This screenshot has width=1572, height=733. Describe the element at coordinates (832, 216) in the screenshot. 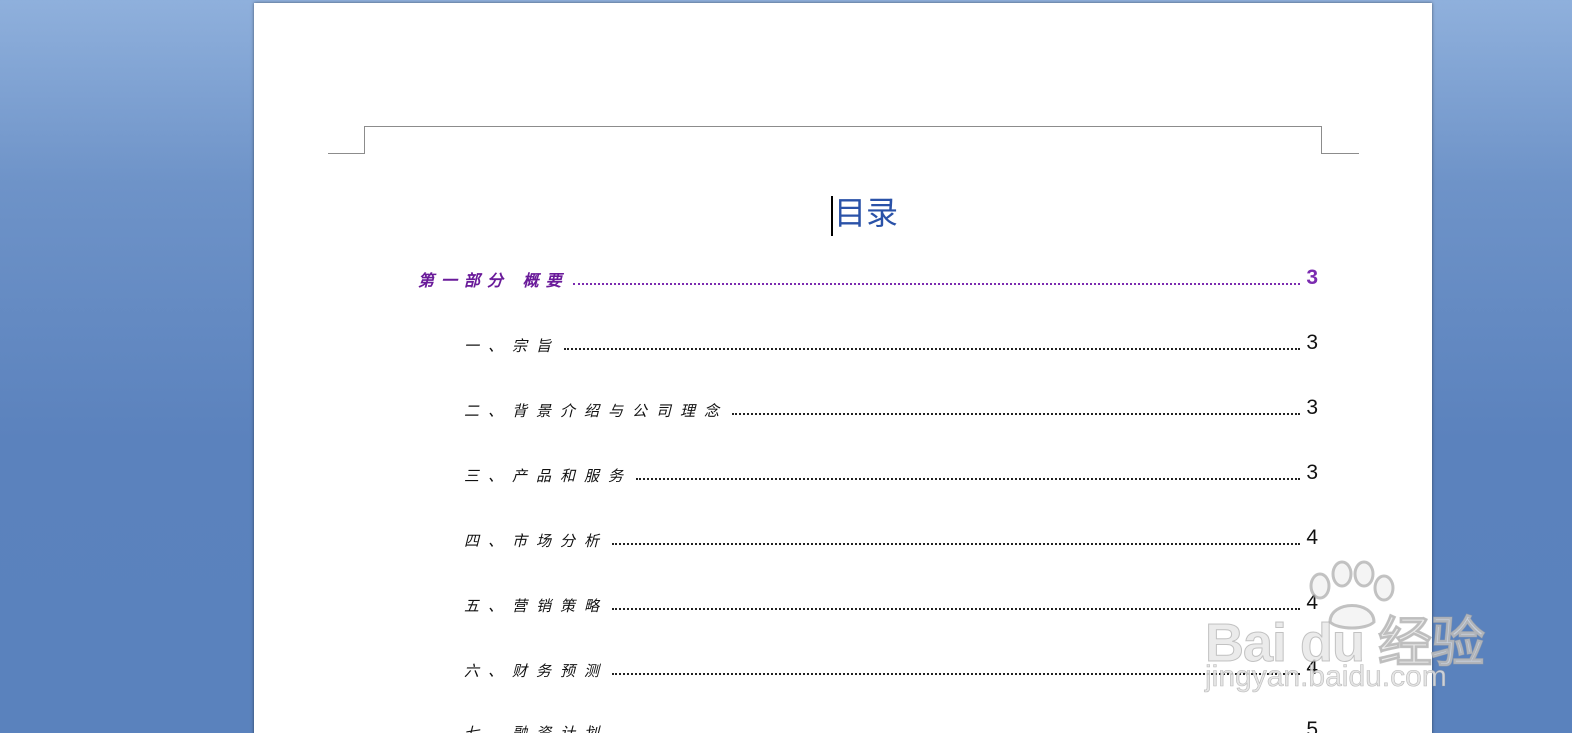

I see `text-cursor` at that location.